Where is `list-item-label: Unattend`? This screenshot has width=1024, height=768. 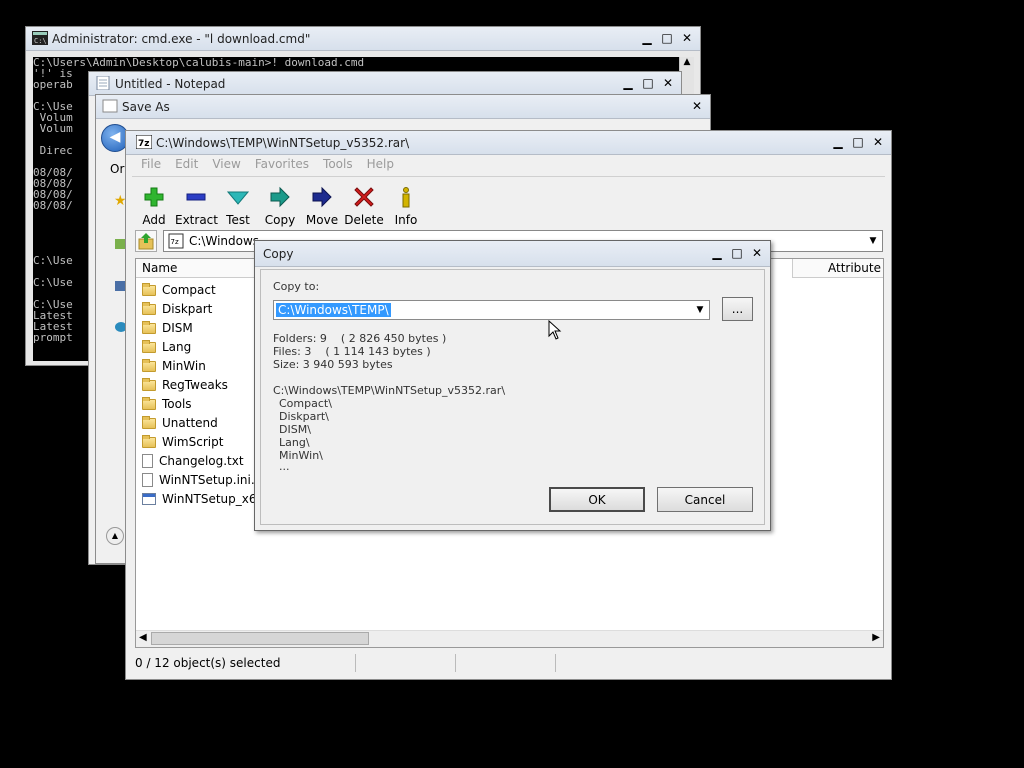 list-item-label: Unattend is located at coordinates (190, 423).